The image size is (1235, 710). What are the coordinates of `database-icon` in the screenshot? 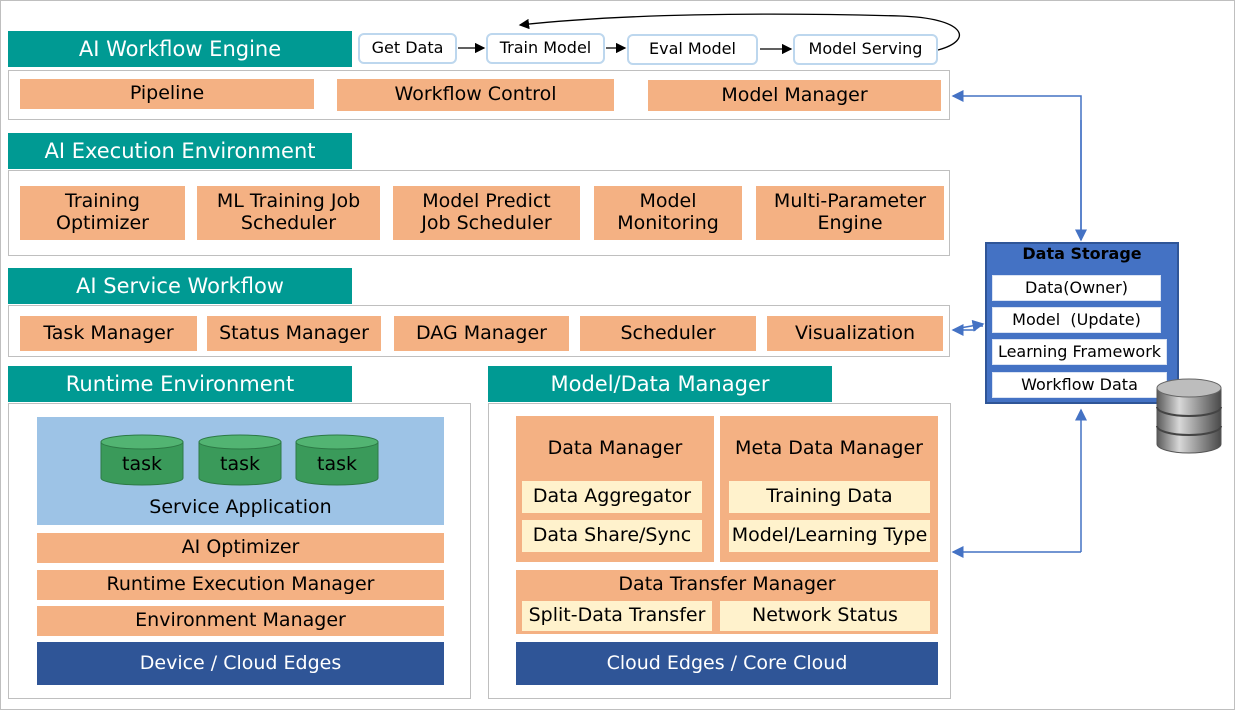 It's located at (1189, 416).